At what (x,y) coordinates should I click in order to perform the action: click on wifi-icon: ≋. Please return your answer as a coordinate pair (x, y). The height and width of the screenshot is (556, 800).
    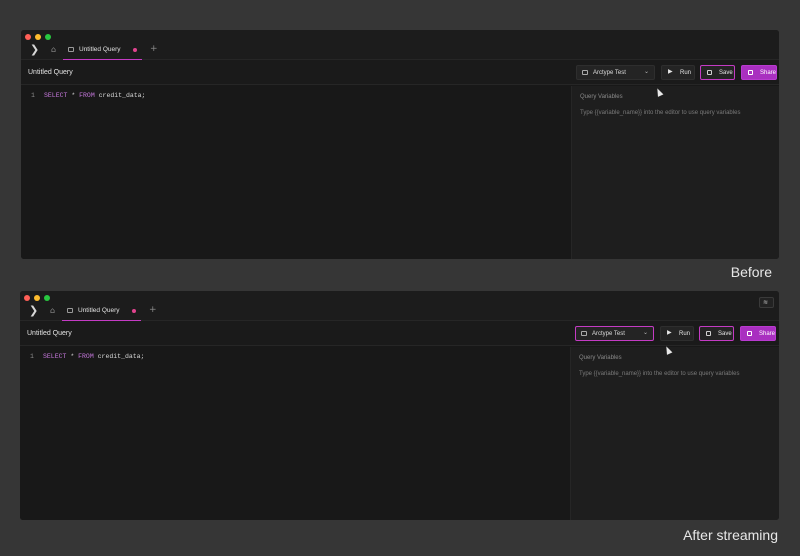
    Looking at the image, I should click on (766, 302).